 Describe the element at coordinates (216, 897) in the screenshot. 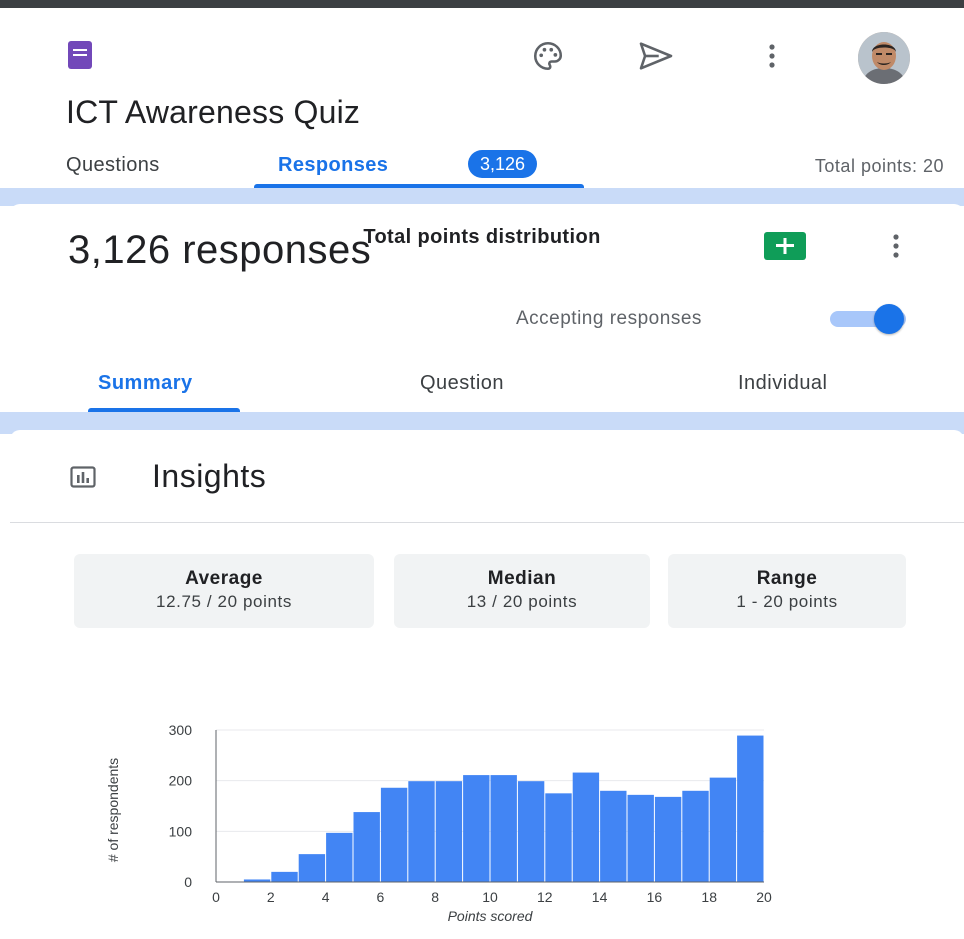

I see `x-tick-label: 0` at that location.